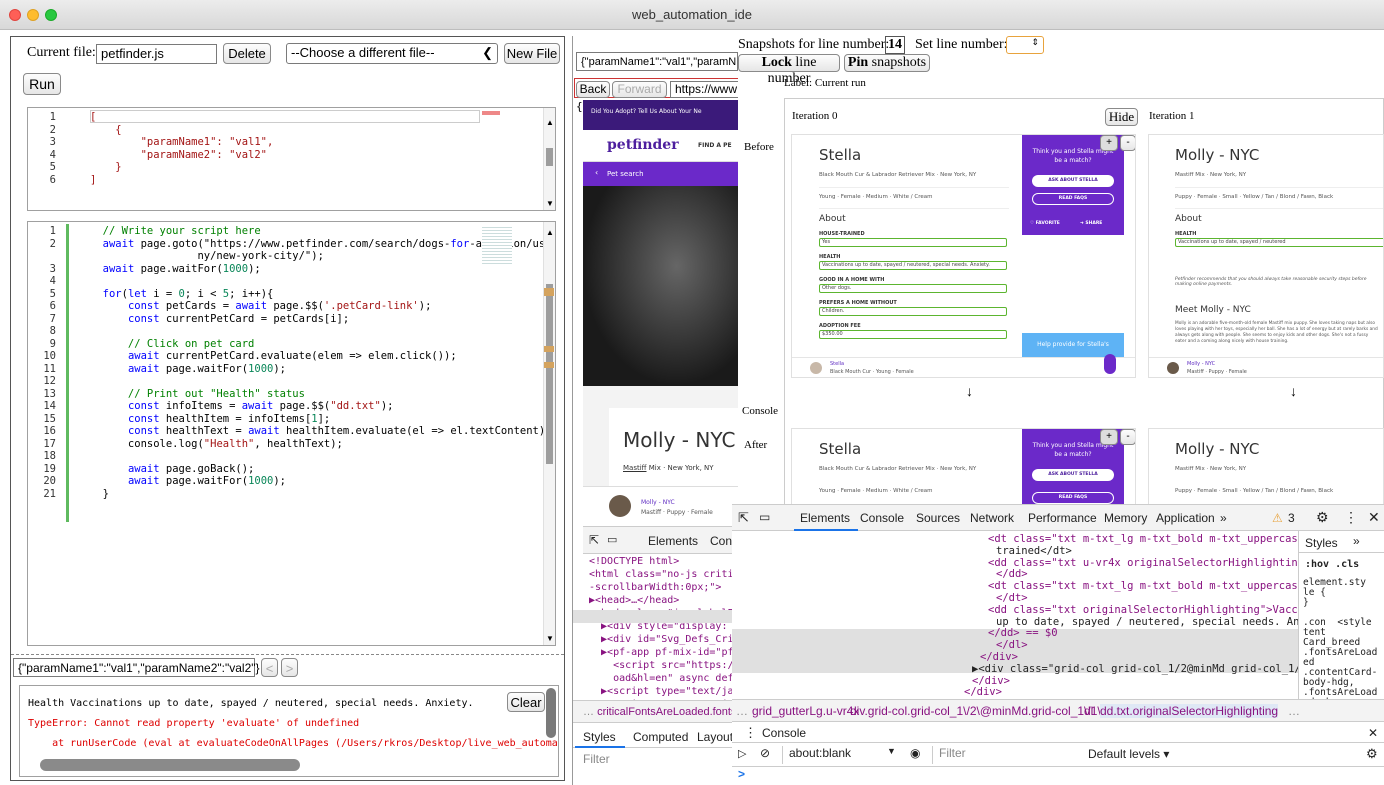 Image resolution: width=1384 pixels, height=785 pixels. I want to click on dom-breadcrumb: … criticalFontsAreLoaded.fonts, so click(656, 711).